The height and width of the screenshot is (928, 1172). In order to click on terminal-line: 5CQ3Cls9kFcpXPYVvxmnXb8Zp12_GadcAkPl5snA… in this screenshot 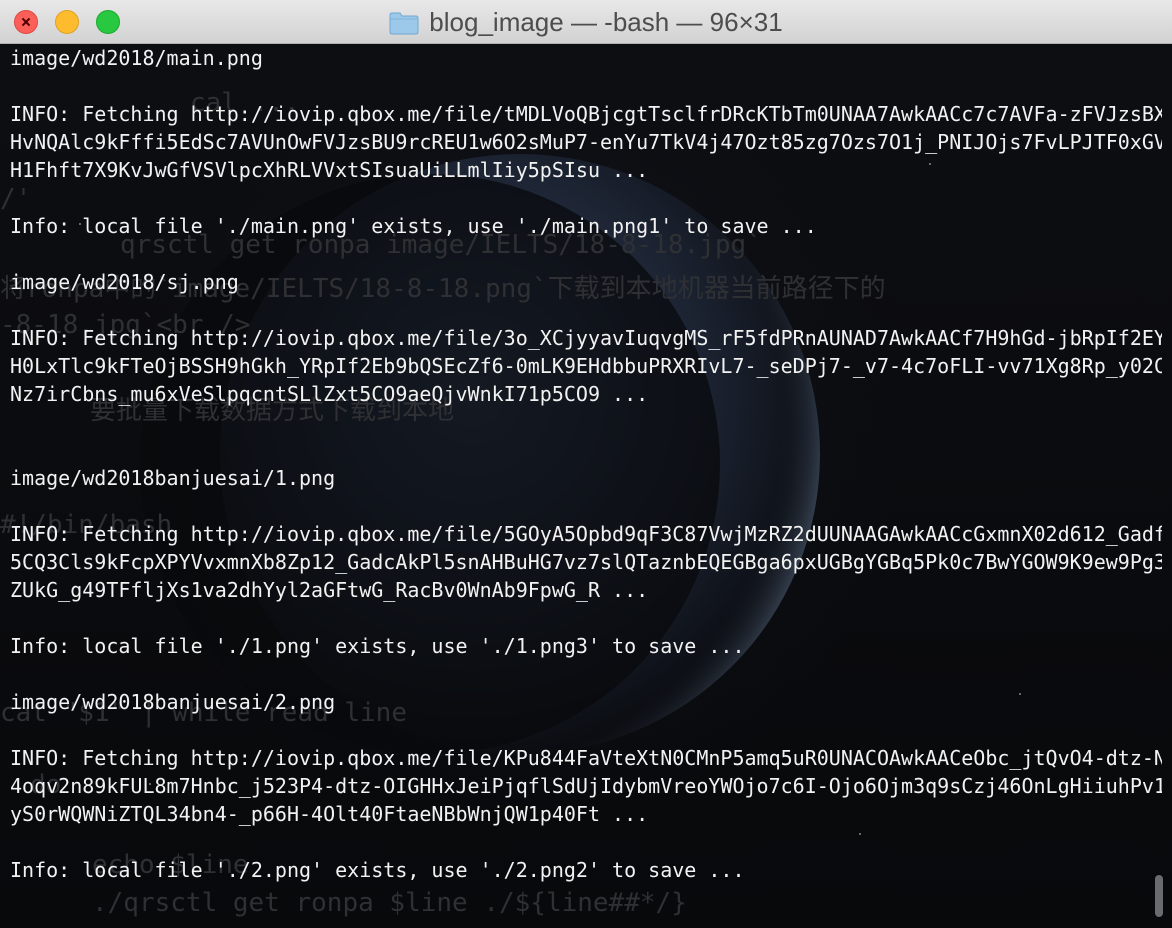, I will do `click(586, 562)`.